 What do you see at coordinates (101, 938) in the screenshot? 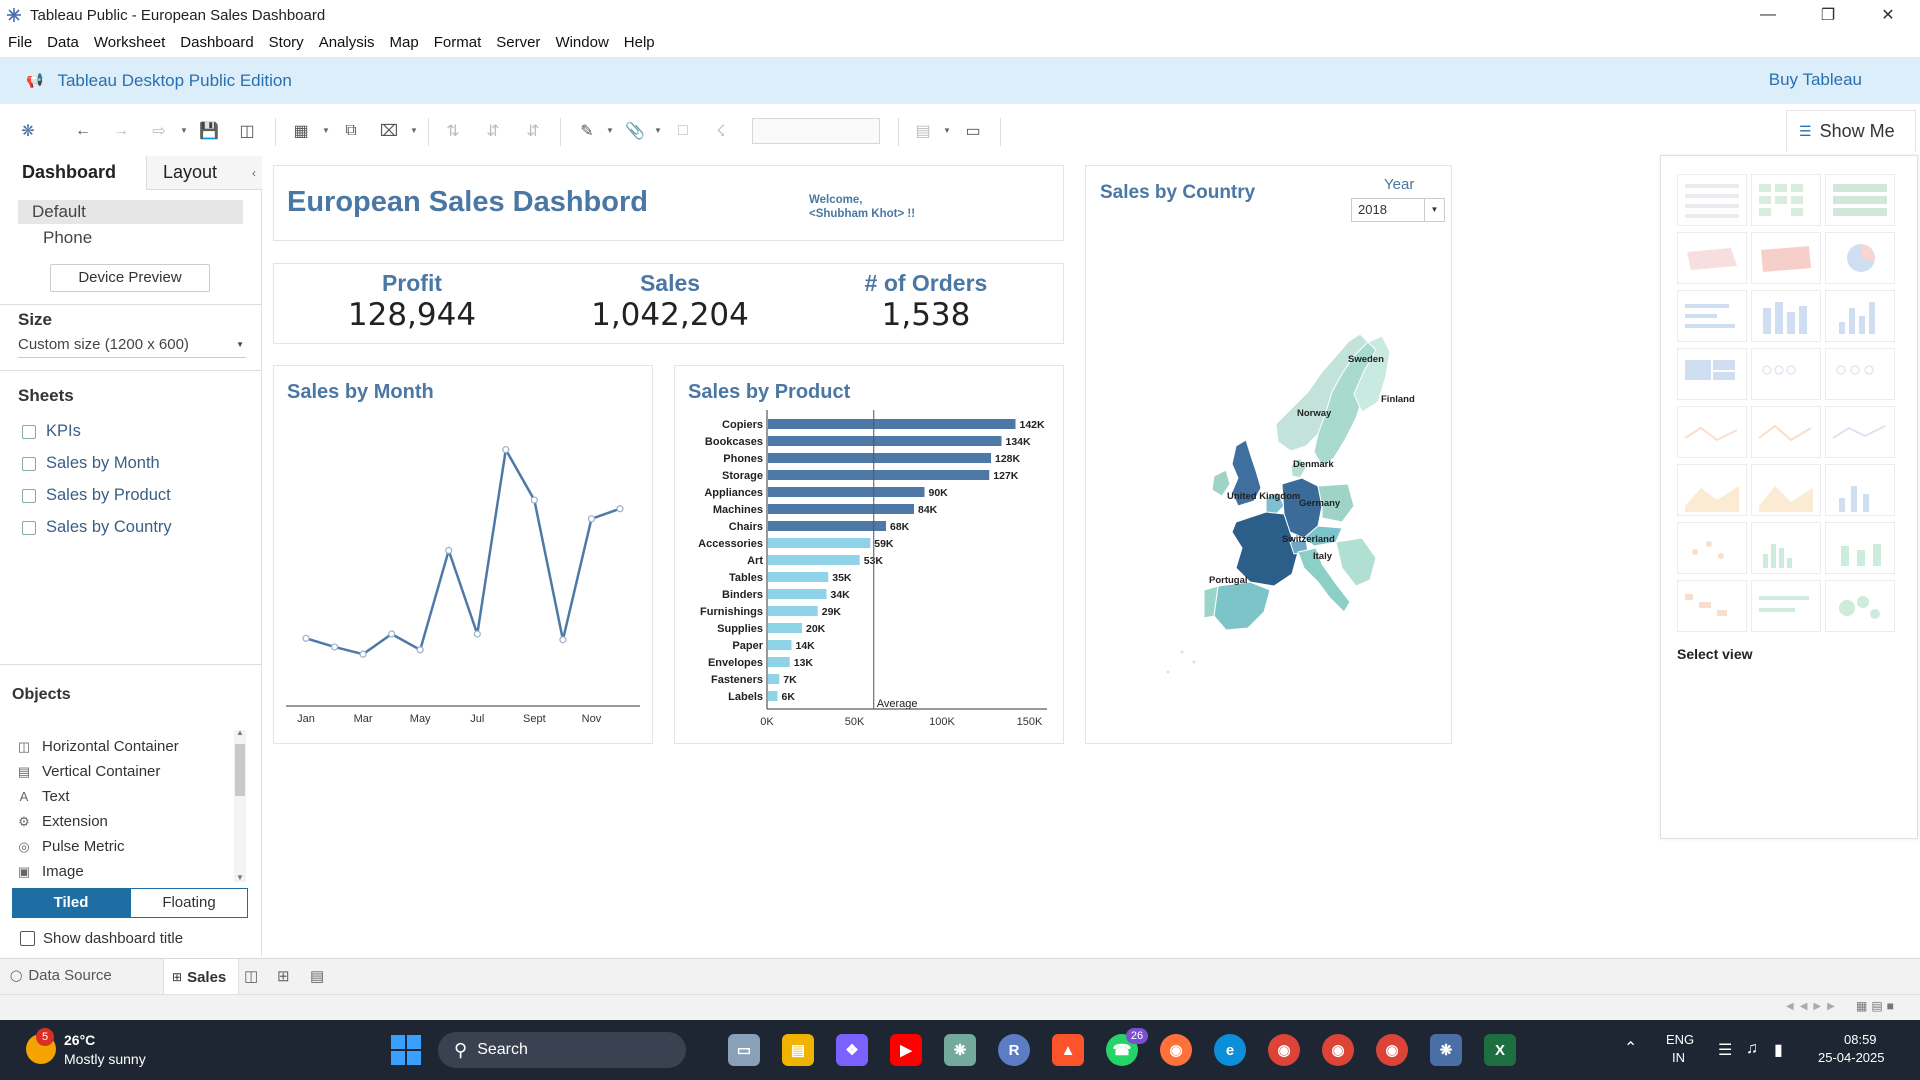
I see `show-dashboard-title-toggle: Show dashboard title` at bounding box center [101, 938].